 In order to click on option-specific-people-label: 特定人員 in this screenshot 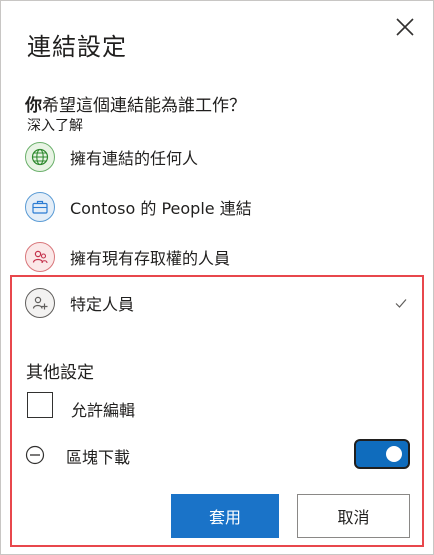, I will do `click(102, 304)`.